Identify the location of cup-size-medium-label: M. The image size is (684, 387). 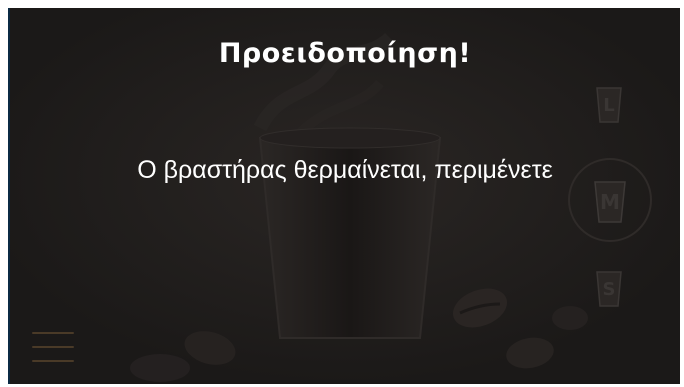
(610, 202).